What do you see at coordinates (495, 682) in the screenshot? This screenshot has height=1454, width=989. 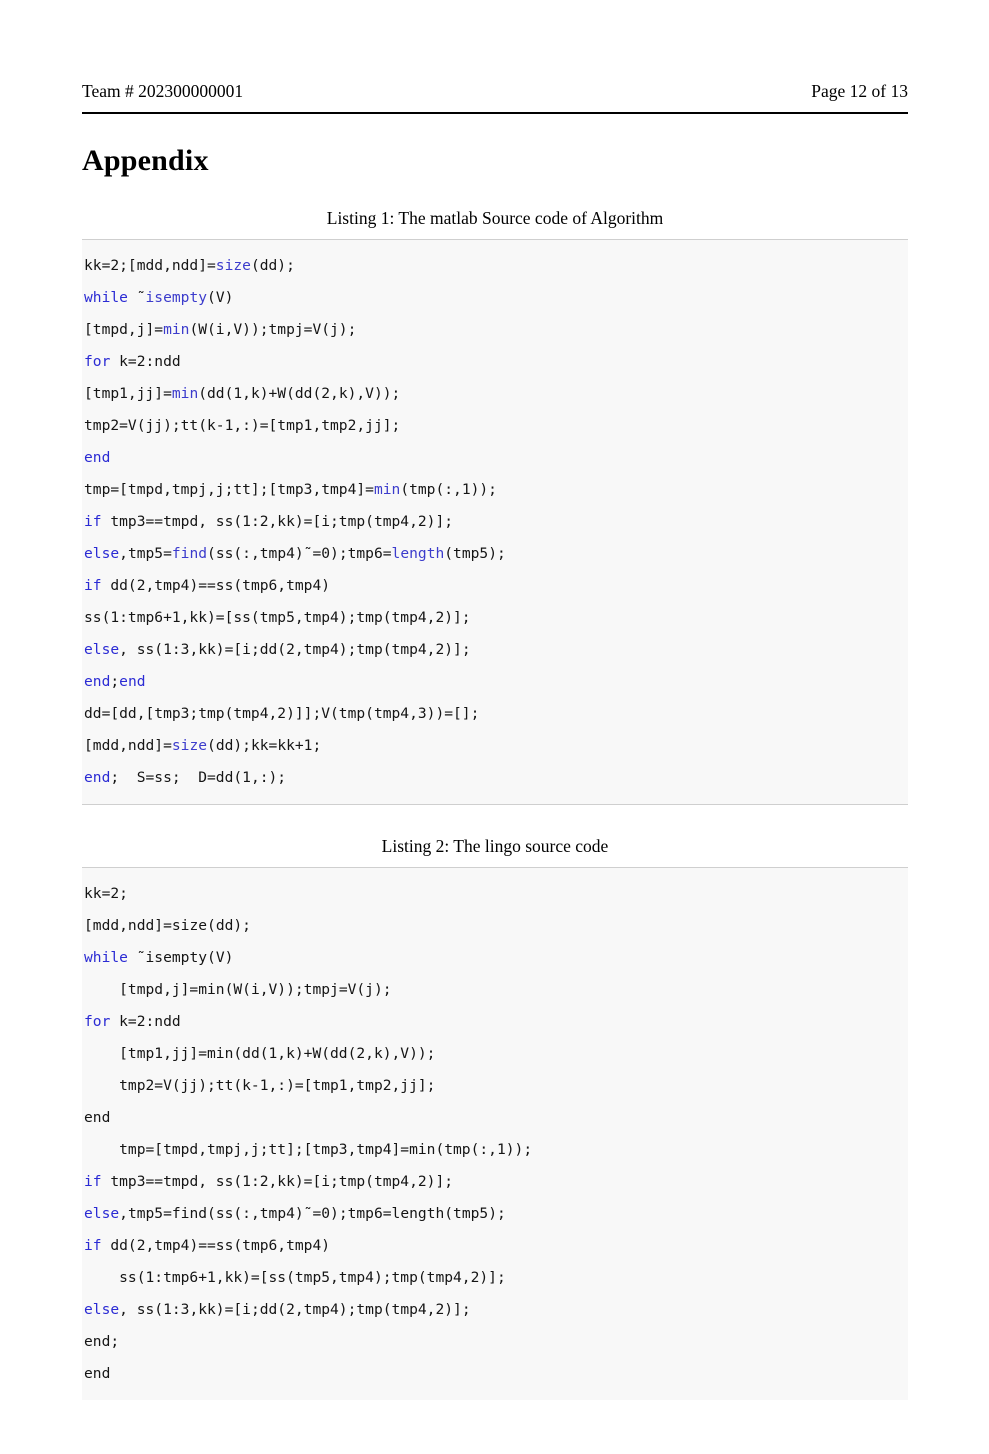 I see `code-line: end;end` at bounding box center [495, 682].